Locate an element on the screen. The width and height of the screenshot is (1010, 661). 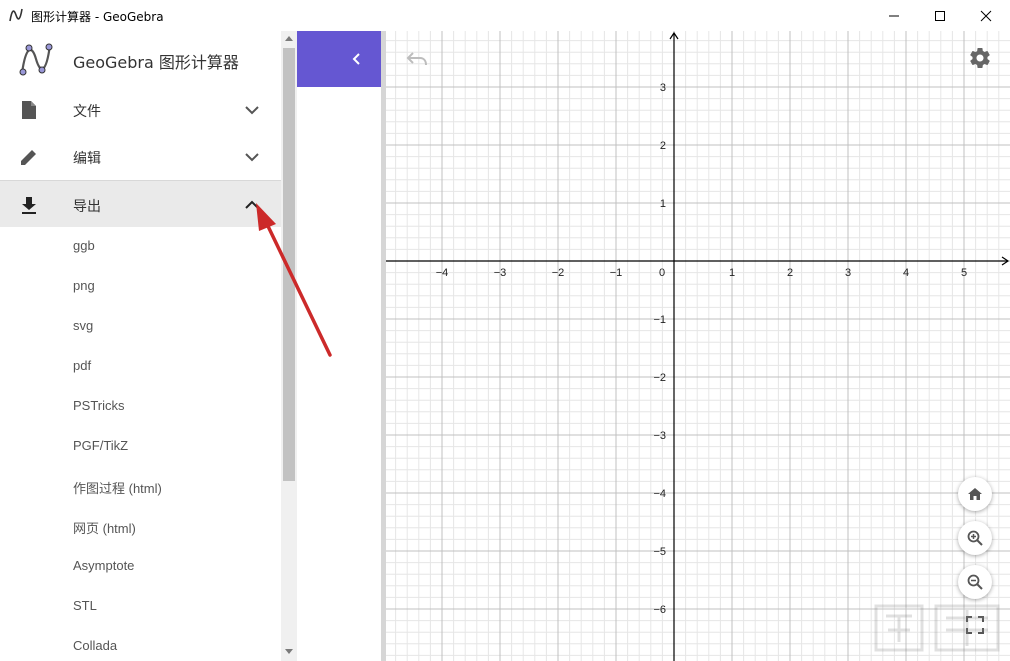
menu-scrollbar is located at coordinates (289, 346).